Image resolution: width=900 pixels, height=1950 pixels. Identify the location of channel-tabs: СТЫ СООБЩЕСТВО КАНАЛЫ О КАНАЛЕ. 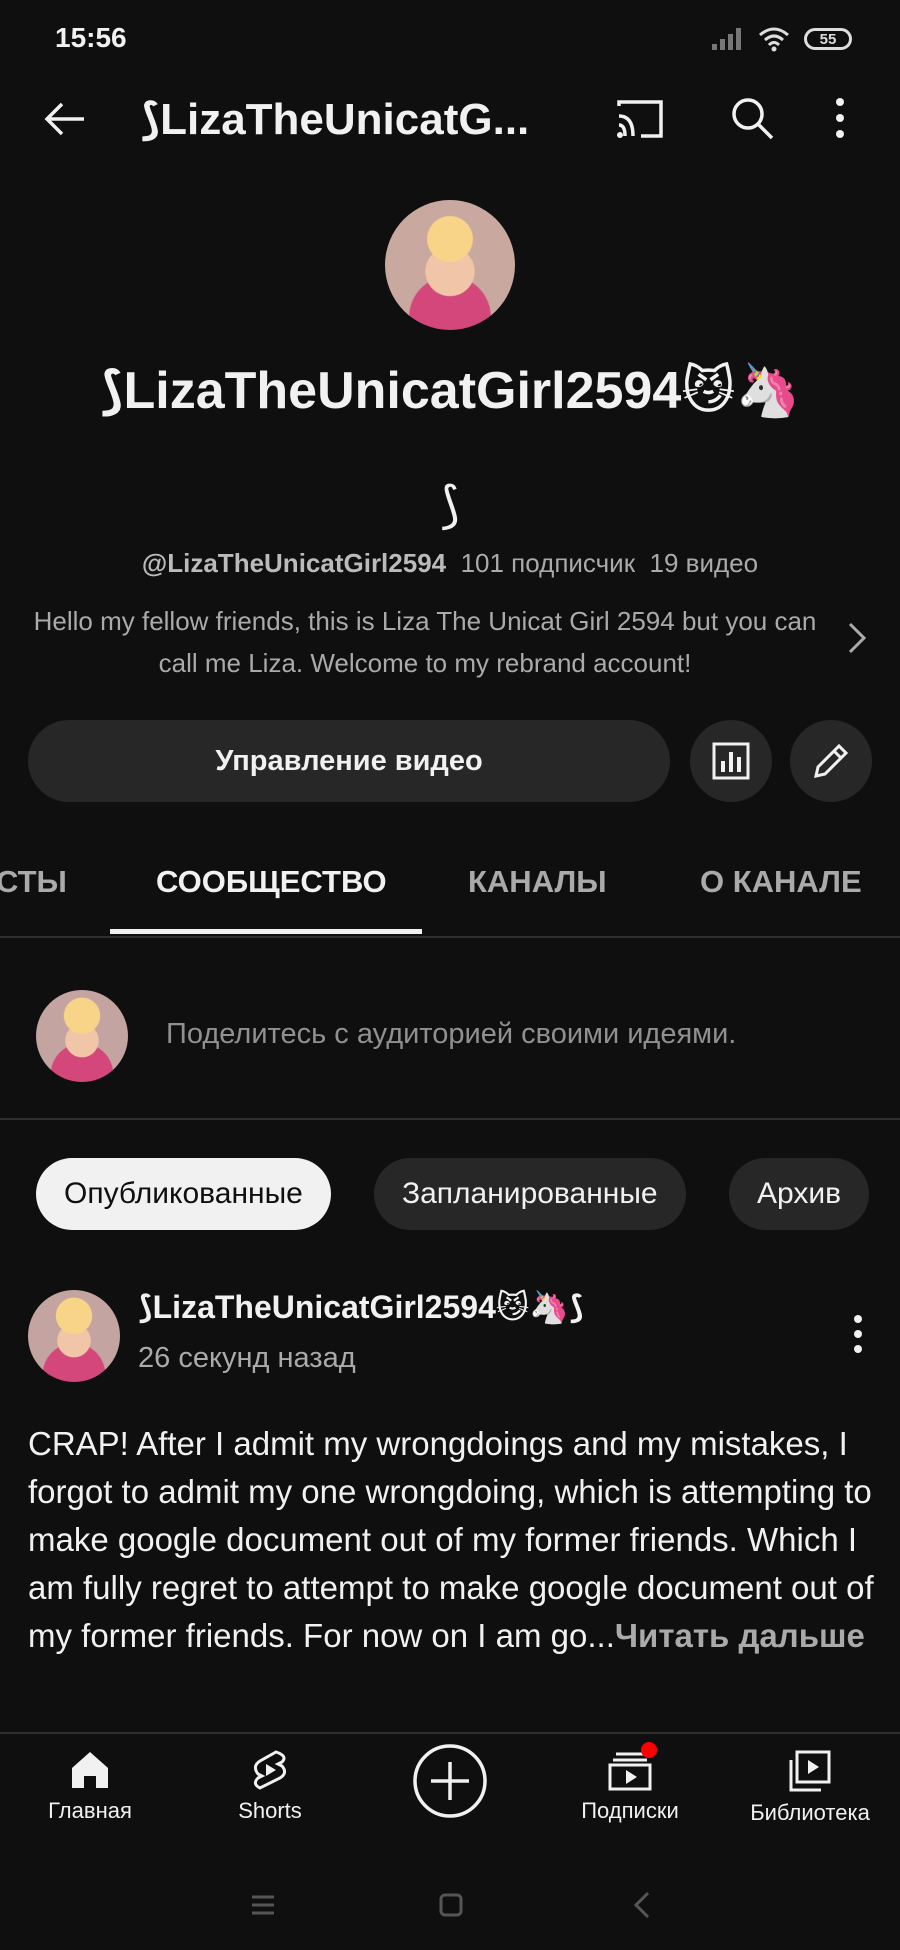
(450, 889).